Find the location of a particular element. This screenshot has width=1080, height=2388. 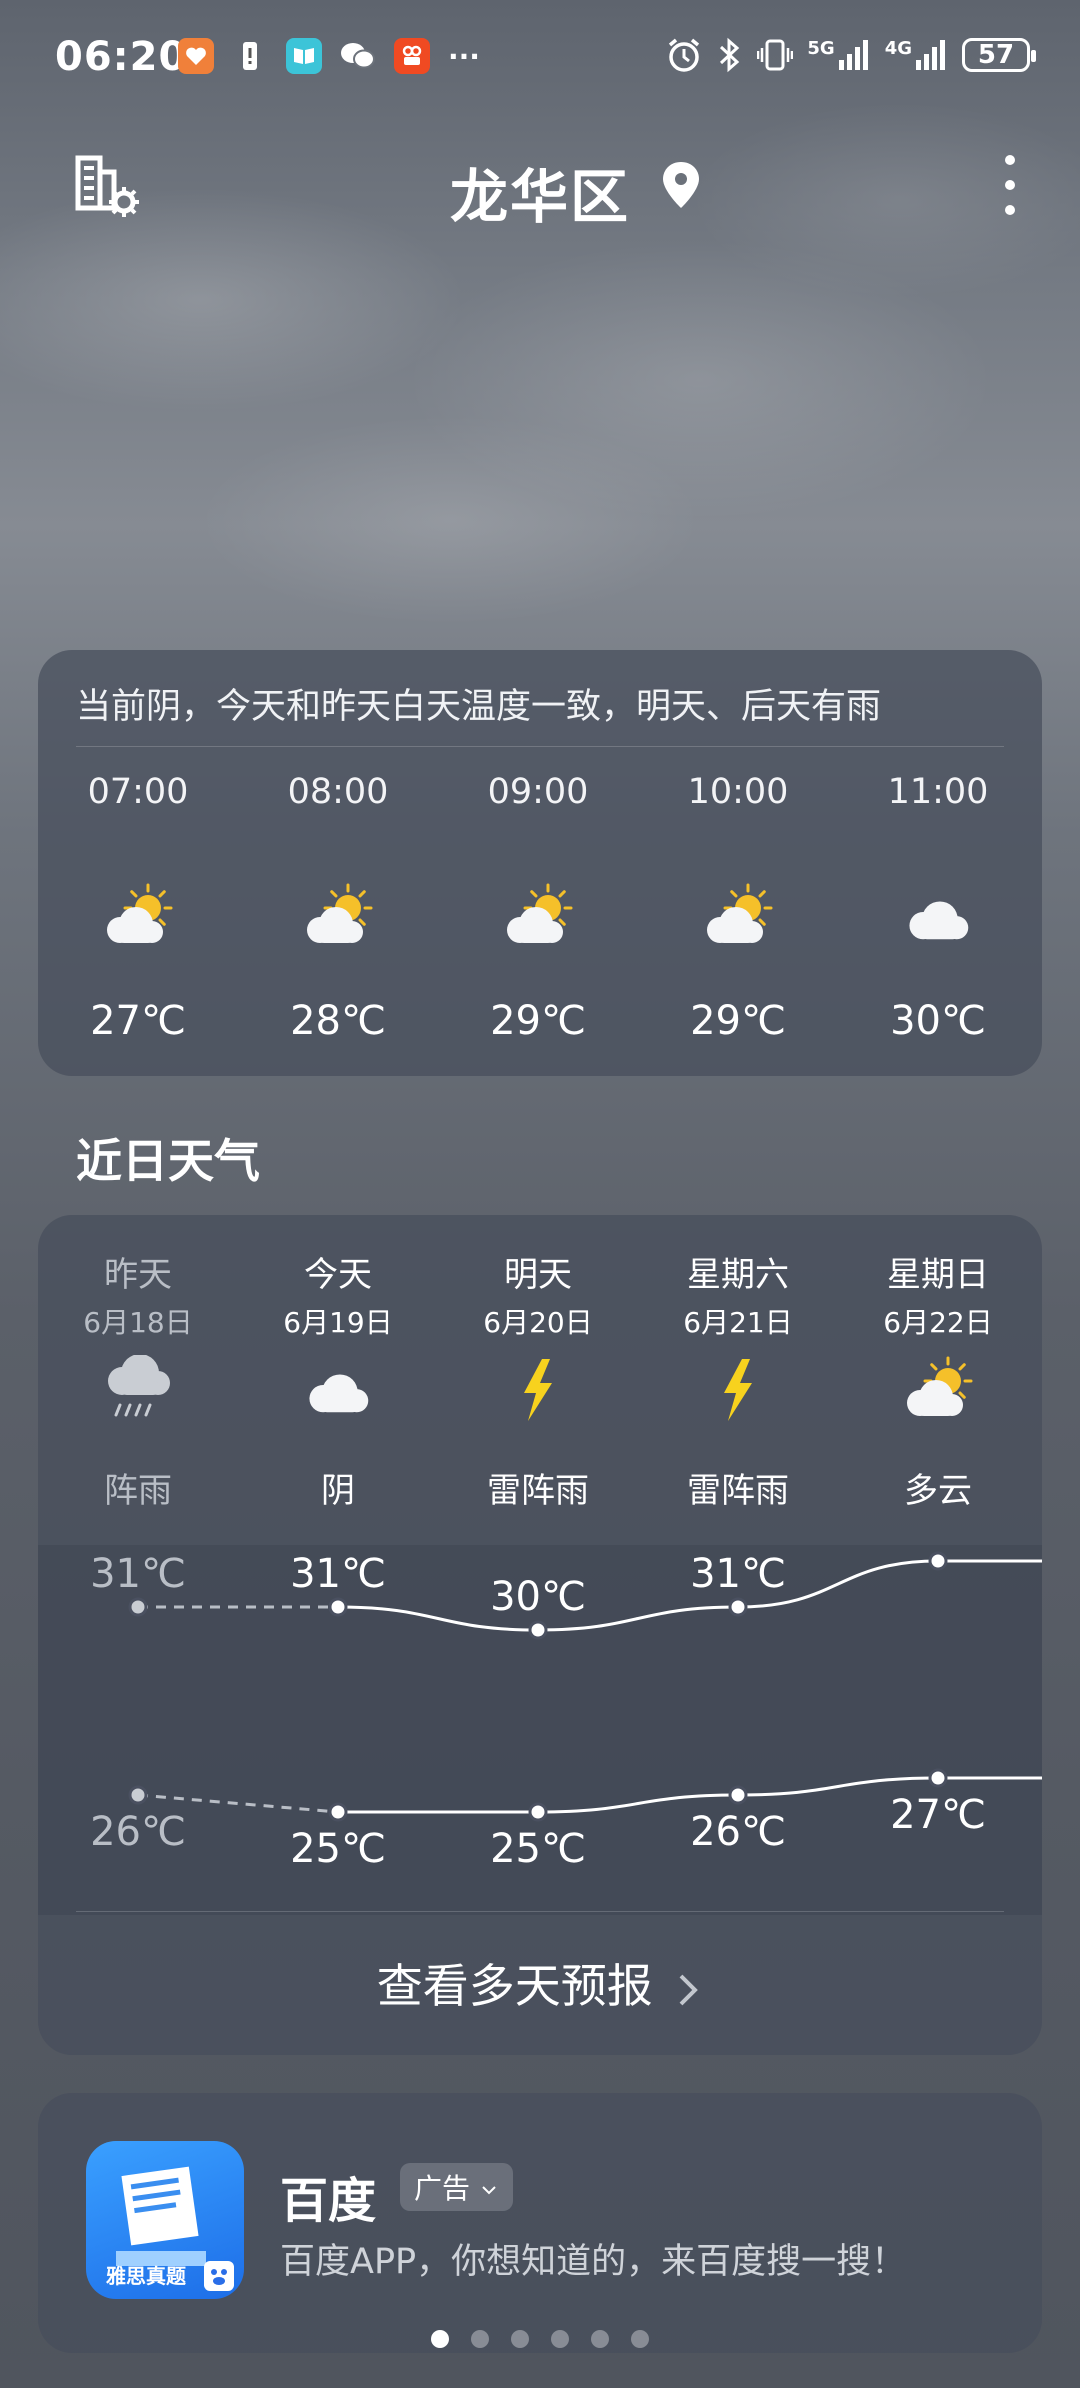

status-bar: 06:20 ··· 5G 4G 57 is located at coordinates (540, 59).